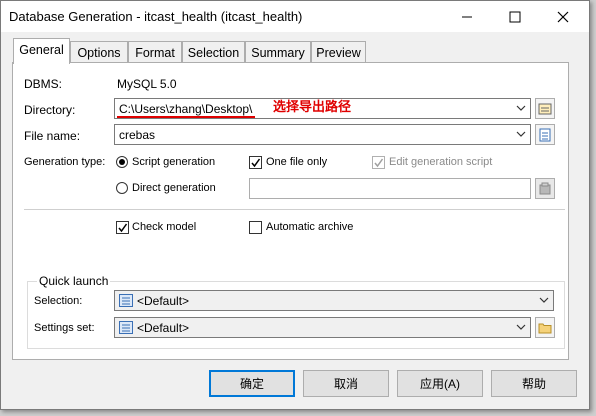 Image resolution: width=596 pixels, height=416 pixels. What do you see at coordinates (147, 84) in the screenshot?
I see `dbms-value: MySQL 5.0` at bounding box center [147, 84].